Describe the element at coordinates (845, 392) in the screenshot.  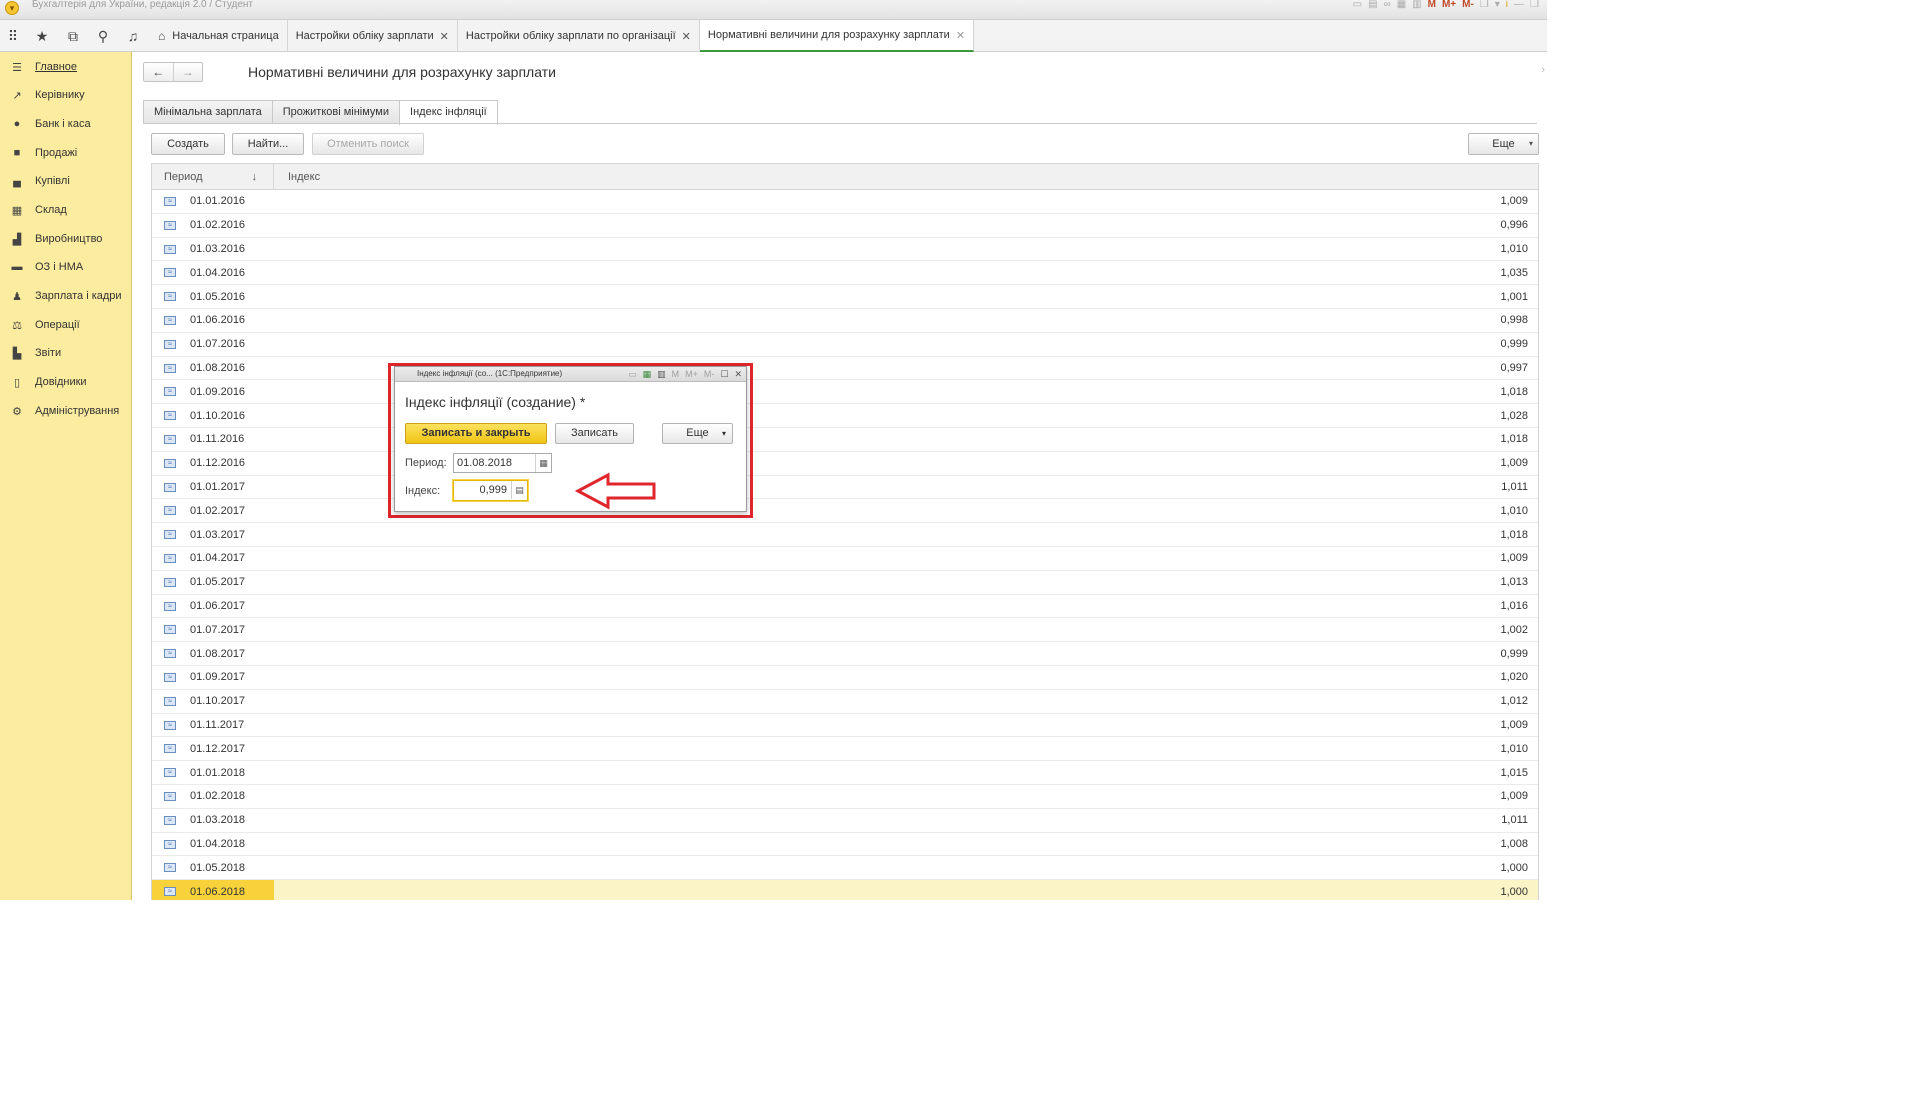
I see `table-row: ≈01.09.2016 1,018` at that location.